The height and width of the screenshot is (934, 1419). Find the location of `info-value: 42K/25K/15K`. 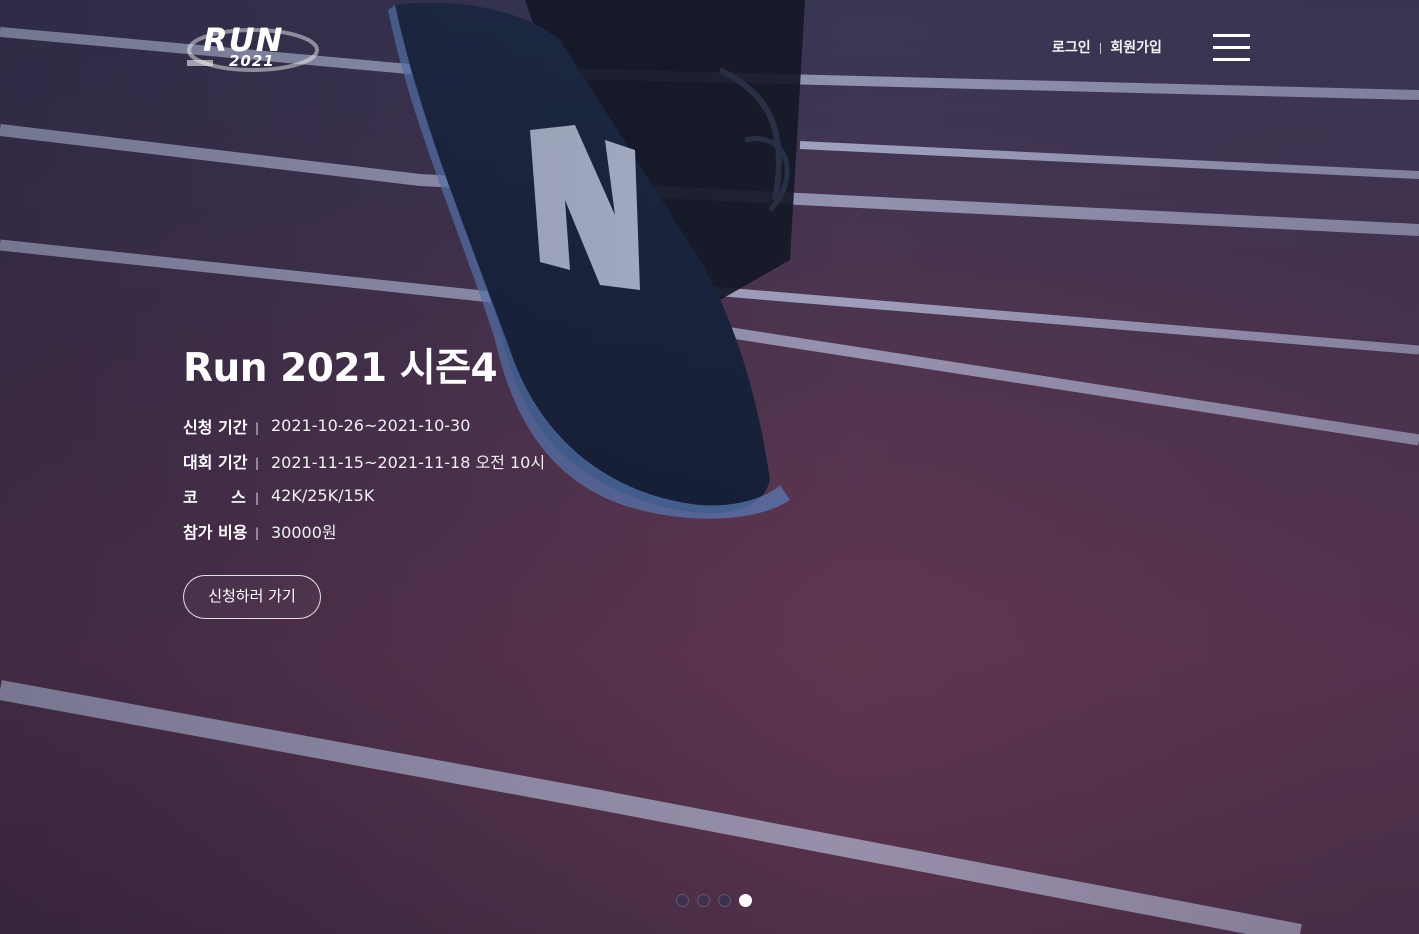

info-value: 42K/25K/15K is located at coordinates (323, 495).